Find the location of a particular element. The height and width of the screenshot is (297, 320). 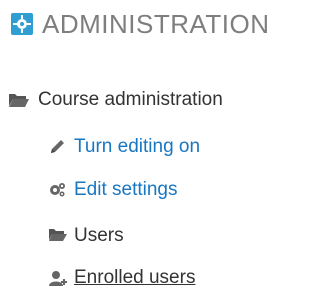

tree-item-turn-editing-on: Turn editing on is located at coordinates (124, 147).